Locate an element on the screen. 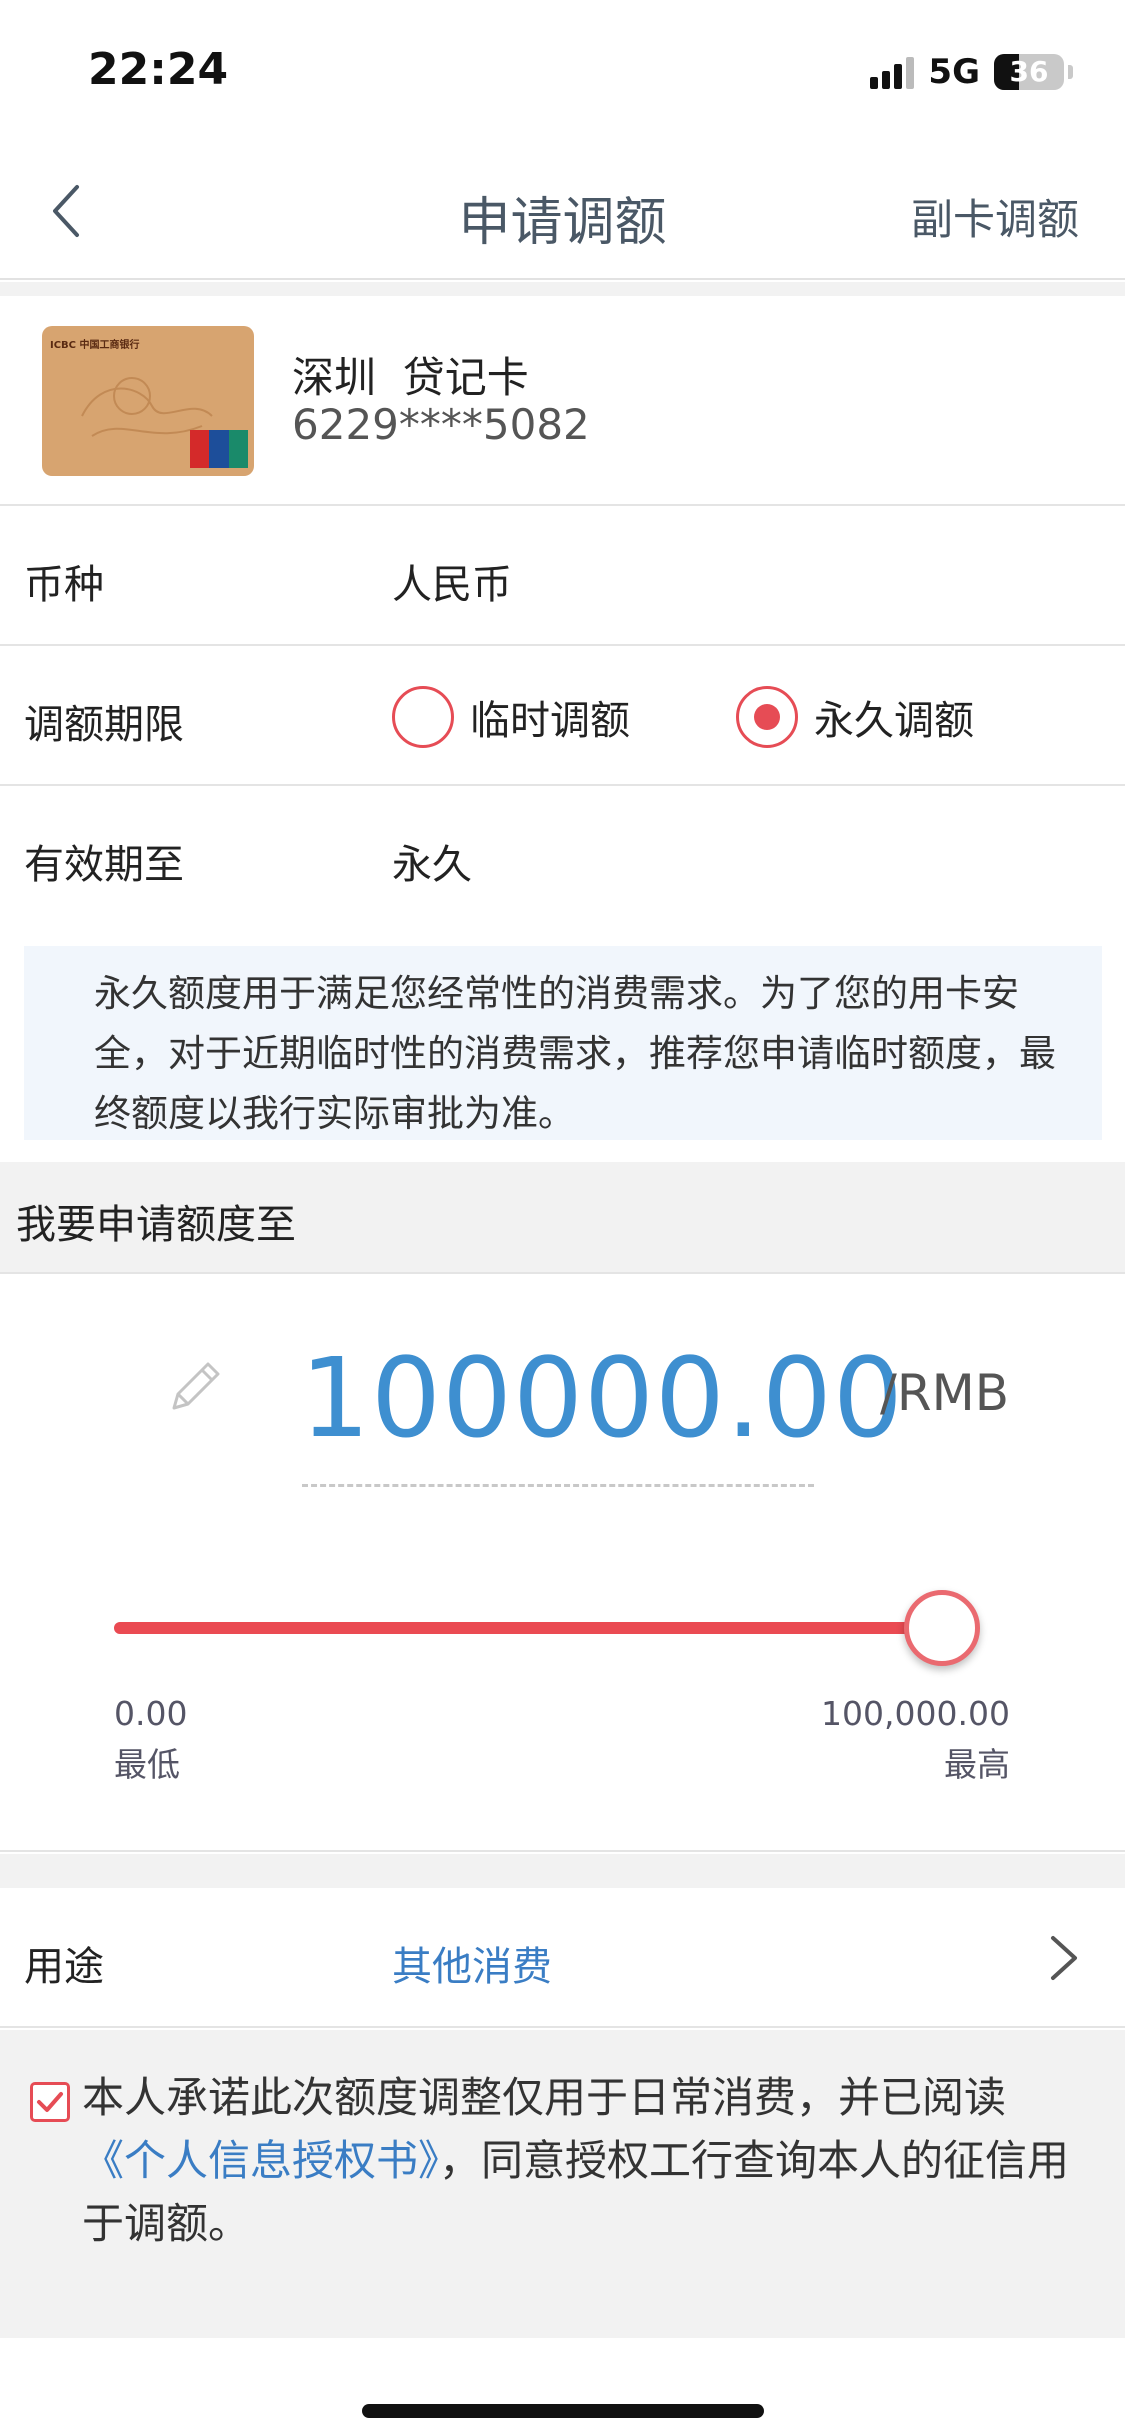 The width and height of the screenshot is (1125, 2435). radio-permanent: 永久调额 is located at coordinates (855, 717).